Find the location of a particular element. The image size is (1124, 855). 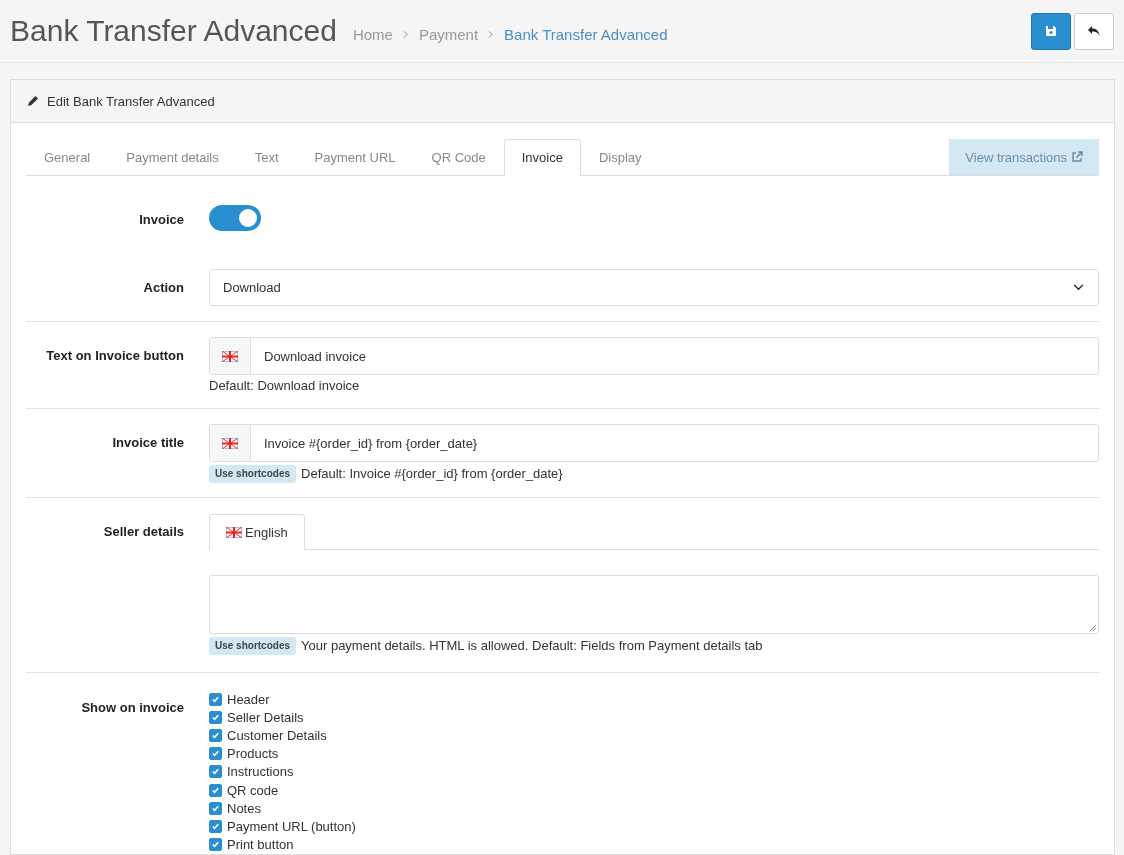

tab: QR Code is located at coordinates (458, 157).